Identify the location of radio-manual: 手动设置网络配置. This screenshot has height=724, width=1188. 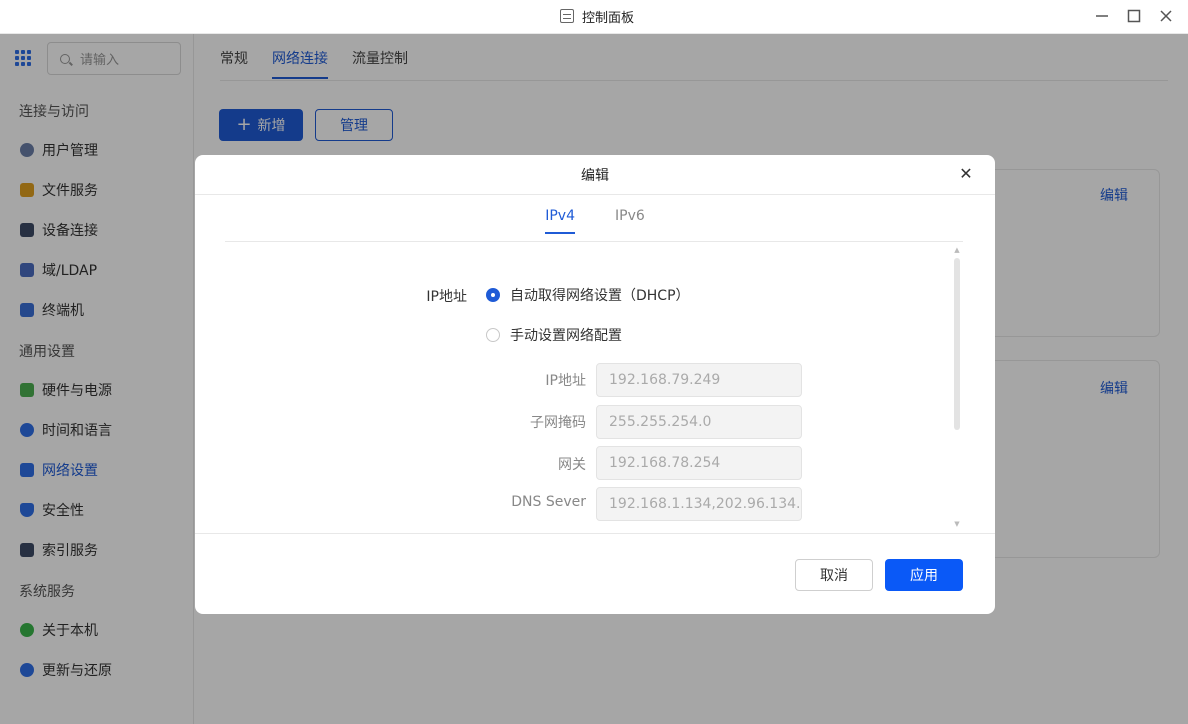
(554, 335).